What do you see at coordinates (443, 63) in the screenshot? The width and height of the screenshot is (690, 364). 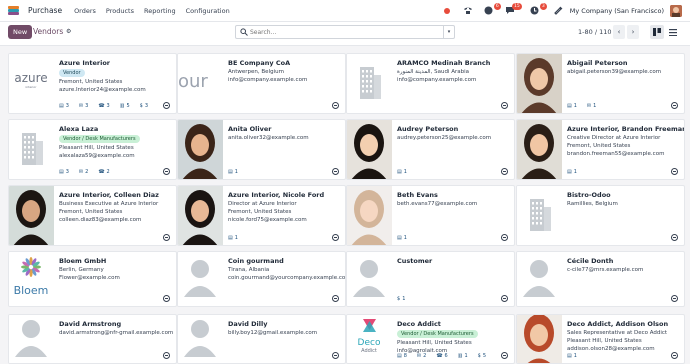 I see `vendor-name: ARAMCO Medinah Branch` at bounding box center [443, 63].